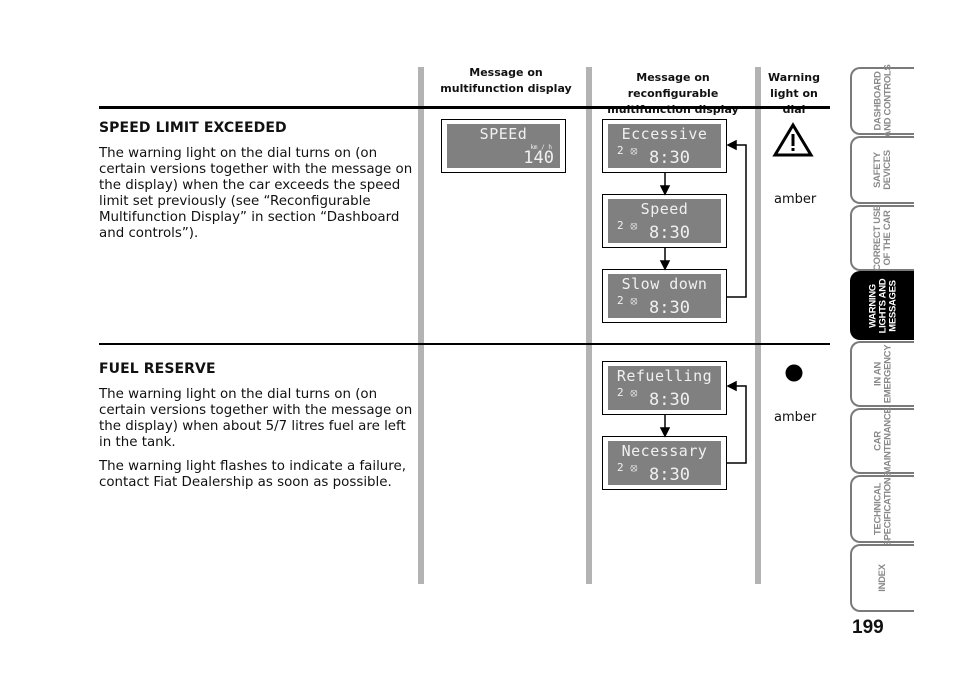  I want to click on column-header-warning-light: Warning light on dial, so click(794, 94).